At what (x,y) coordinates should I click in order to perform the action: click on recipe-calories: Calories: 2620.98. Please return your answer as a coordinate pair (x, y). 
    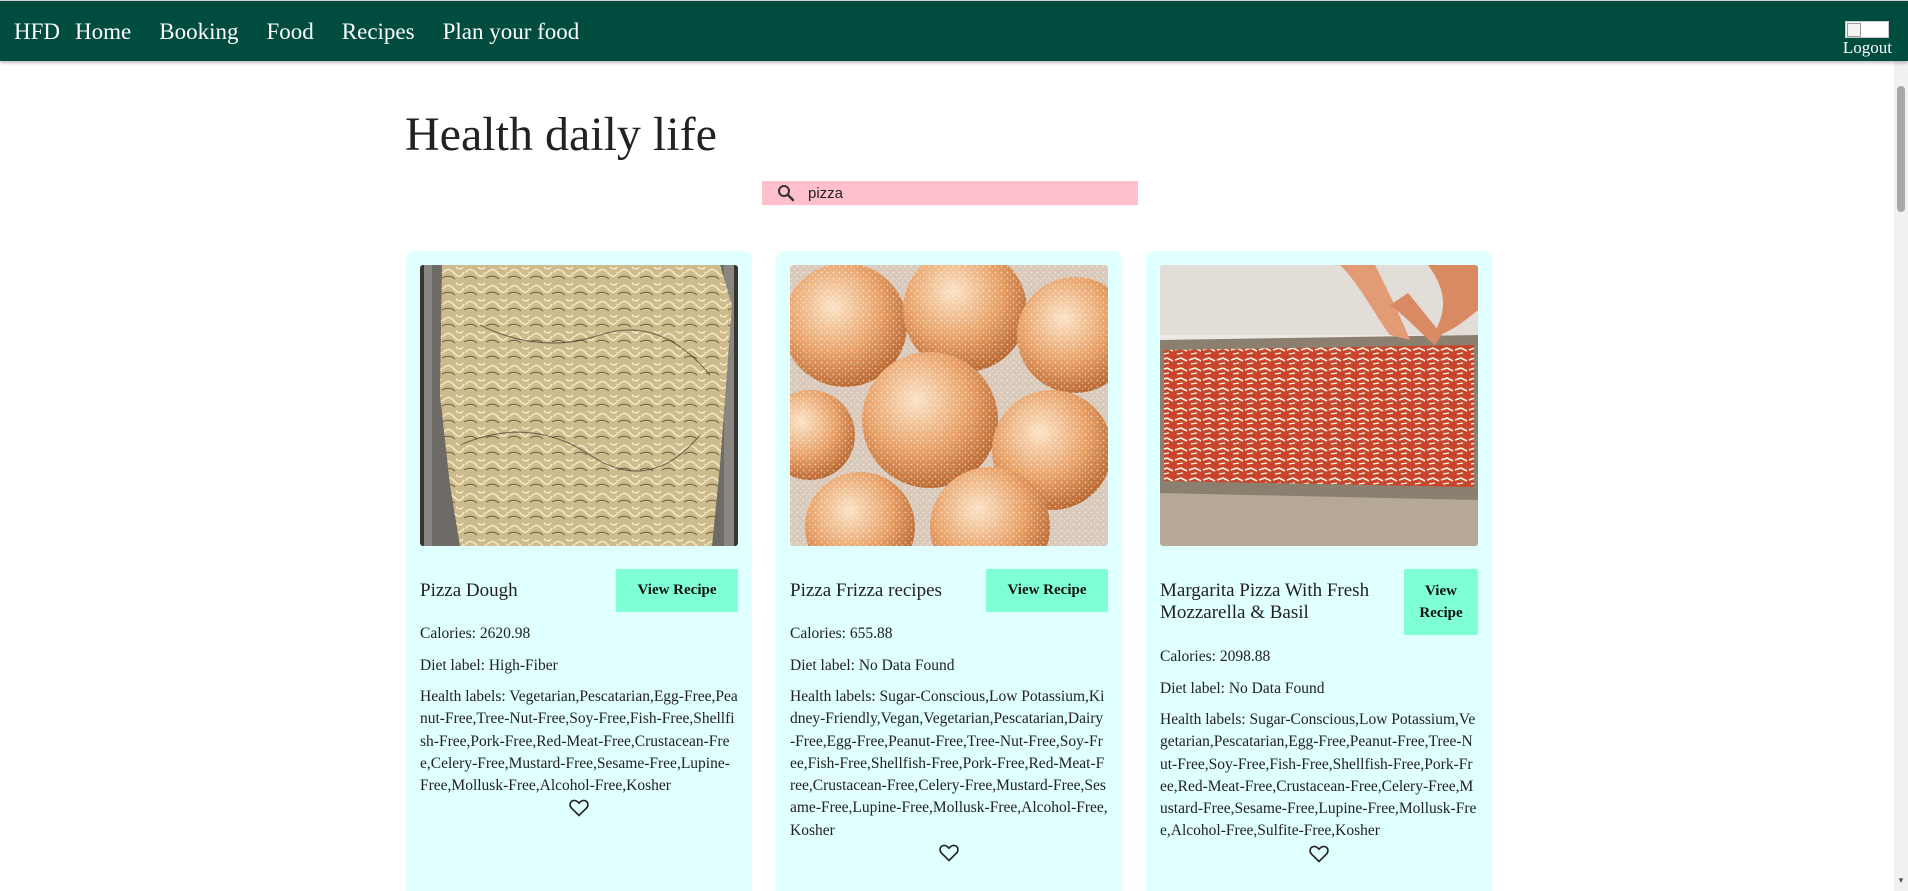
    Looking at the image, I should click on (475, 633).